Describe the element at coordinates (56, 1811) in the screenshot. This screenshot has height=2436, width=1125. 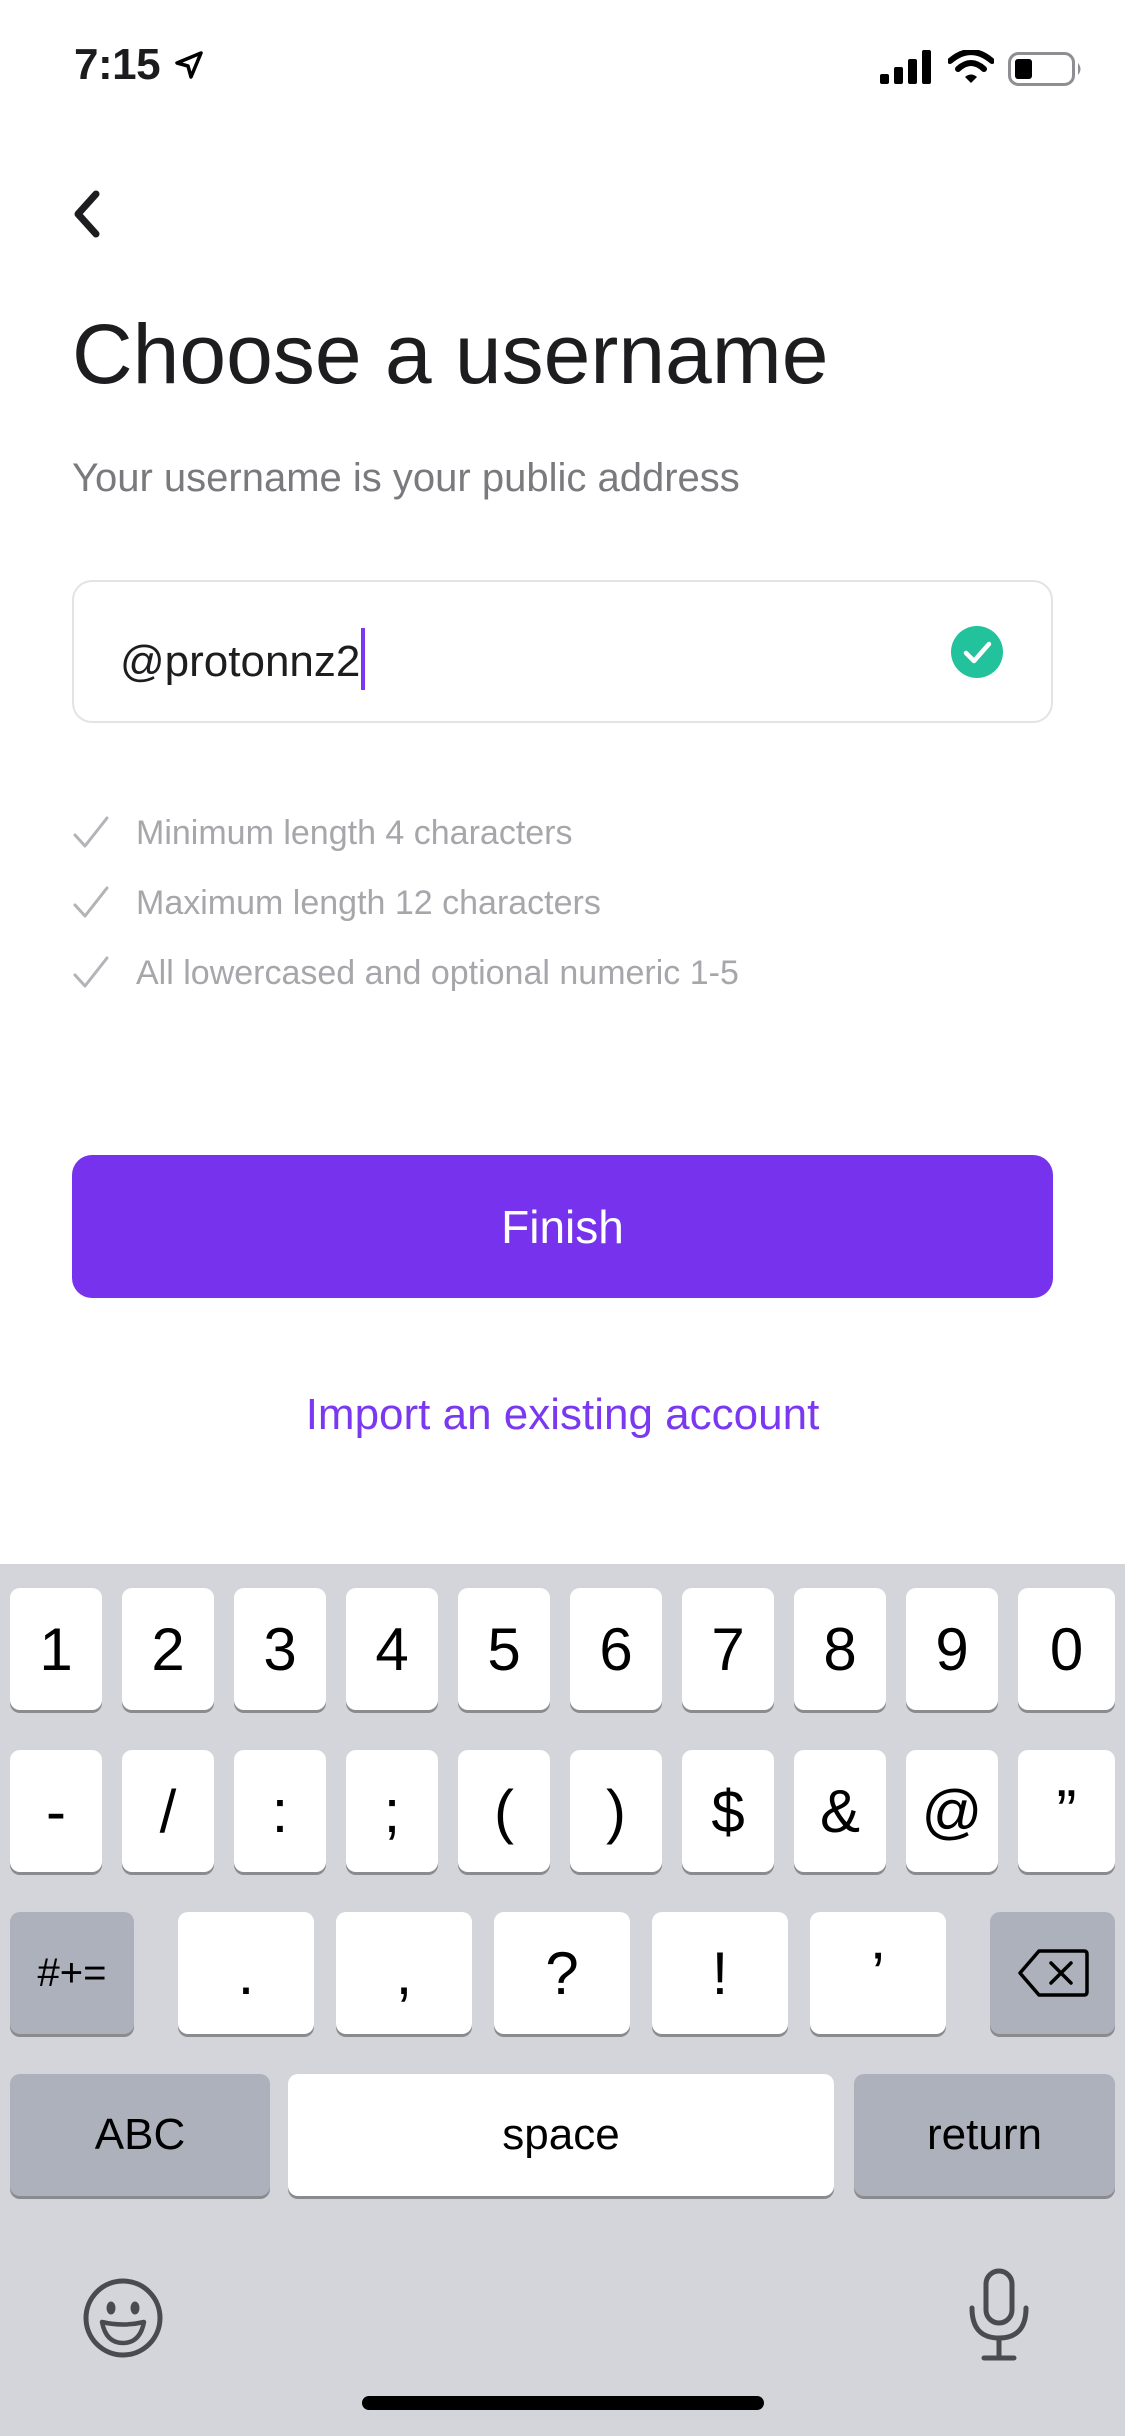
I see `key-hyphen: -` at that location.